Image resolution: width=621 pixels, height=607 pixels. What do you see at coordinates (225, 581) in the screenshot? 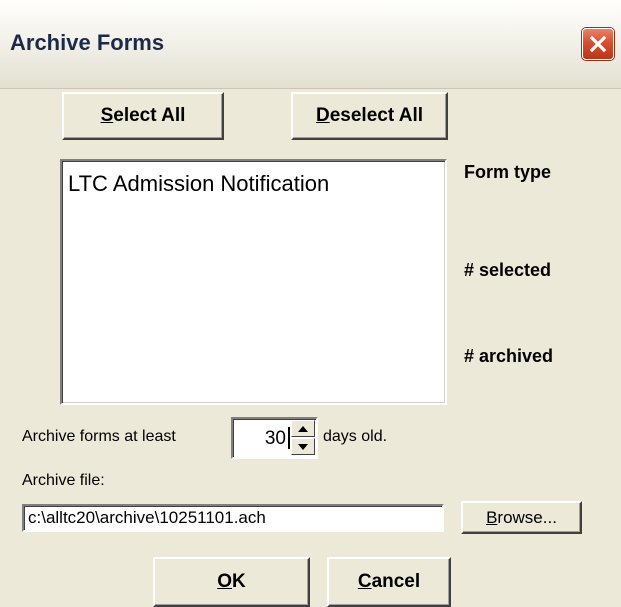
I see `ok-mnemonic: O` at bounding box center [225, 581].